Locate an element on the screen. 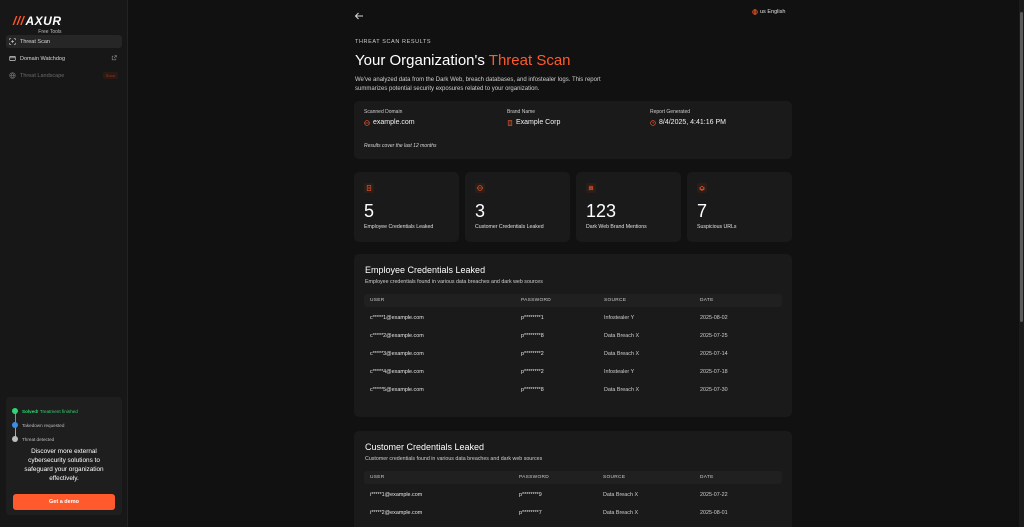  report-generated: Report Generated 8/4/2025, 4:41:16 PM is located at coordinates (688, 117).